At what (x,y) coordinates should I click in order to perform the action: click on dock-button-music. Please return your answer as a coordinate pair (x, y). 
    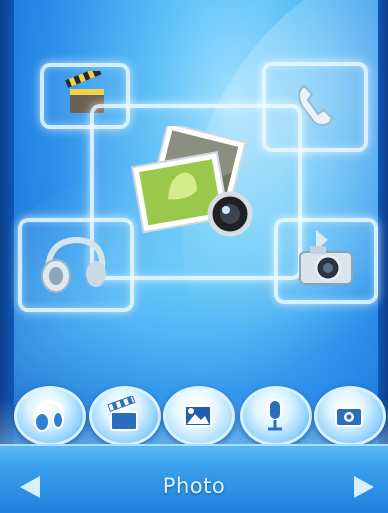
    Looking at the image, I should click on (50, 416).